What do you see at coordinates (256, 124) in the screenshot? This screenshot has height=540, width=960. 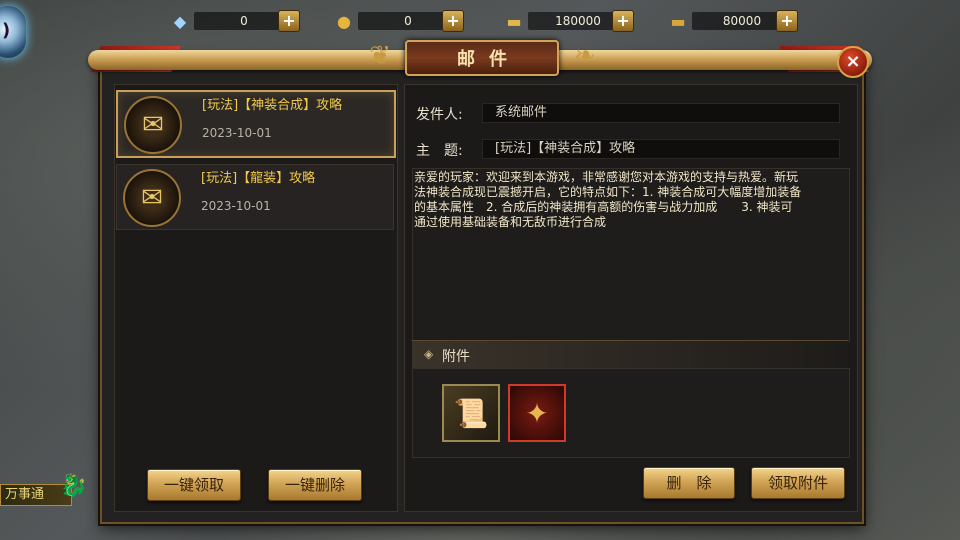 I see `mail-item: ✉ [玩法]【神装合成】攻略 2023-10-01` at bounding box center [256, 124].